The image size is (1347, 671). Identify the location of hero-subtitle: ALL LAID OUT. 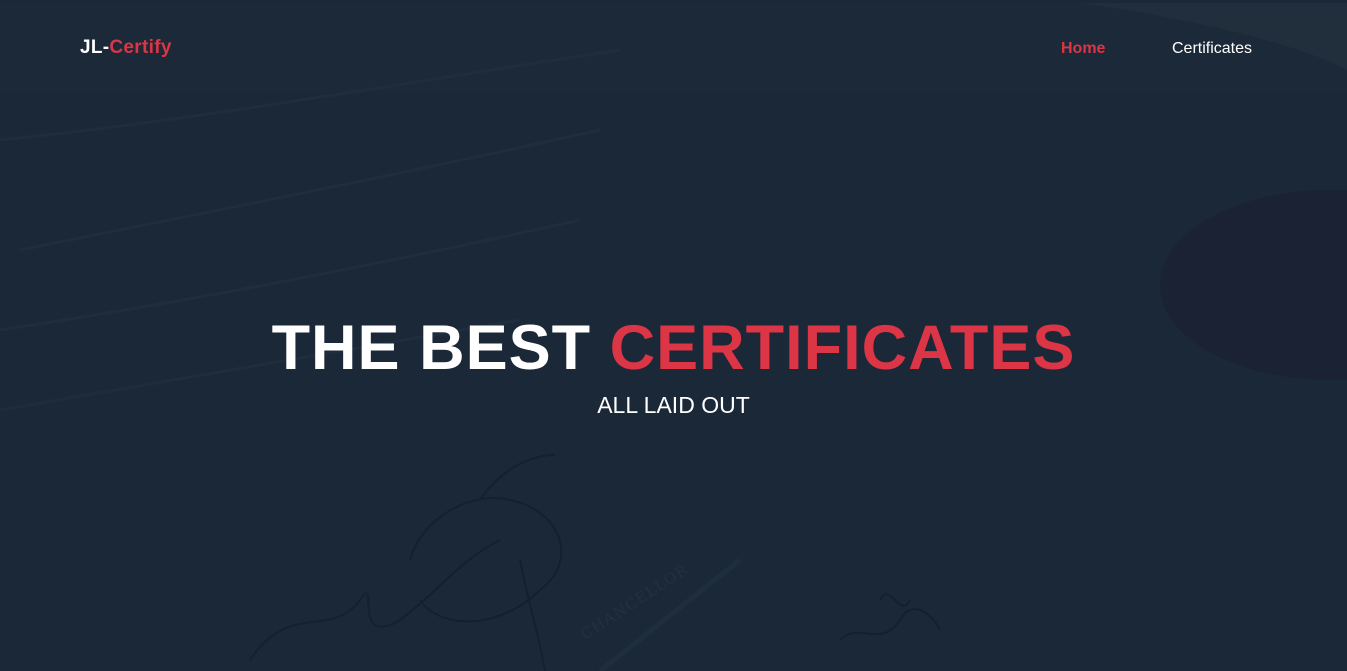
(673, 405).